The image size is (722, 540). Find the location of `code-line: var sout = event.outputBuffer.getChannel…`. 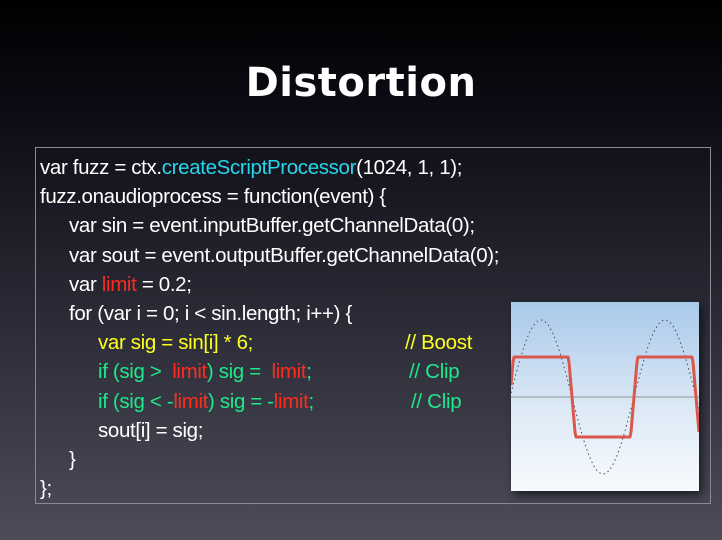

code-line: var sout = event.outputBuffer.getChannel… is located at coordinates (284, 255).